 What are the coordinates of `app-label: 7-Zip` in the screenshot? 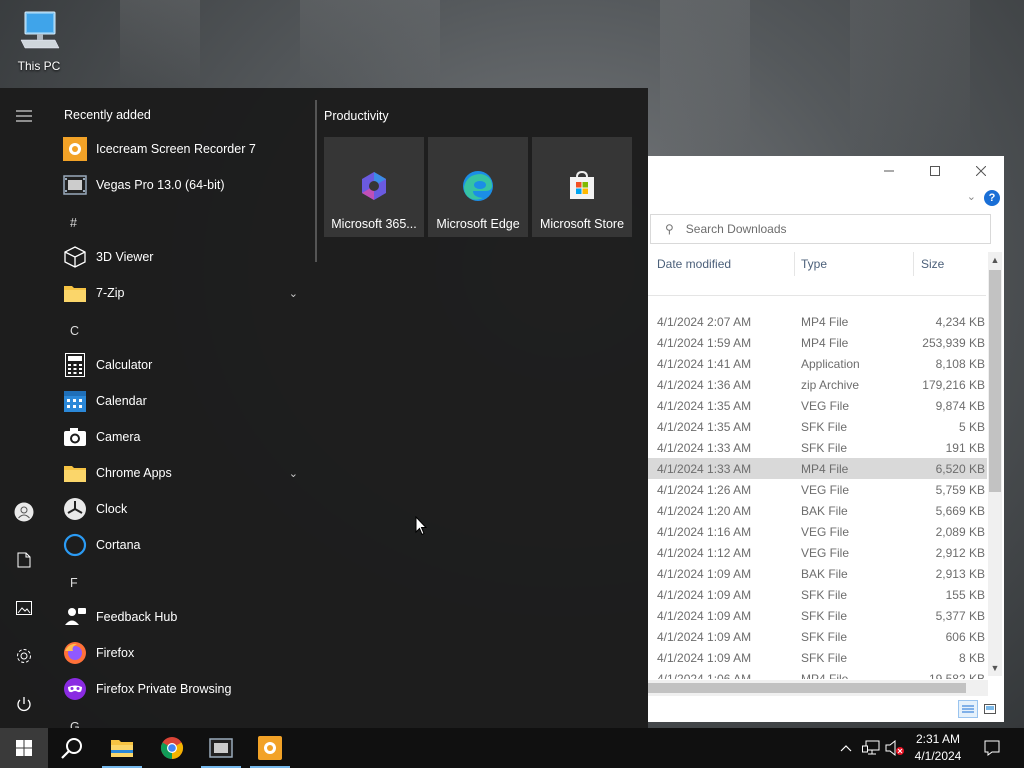 It's located at (110, 293).